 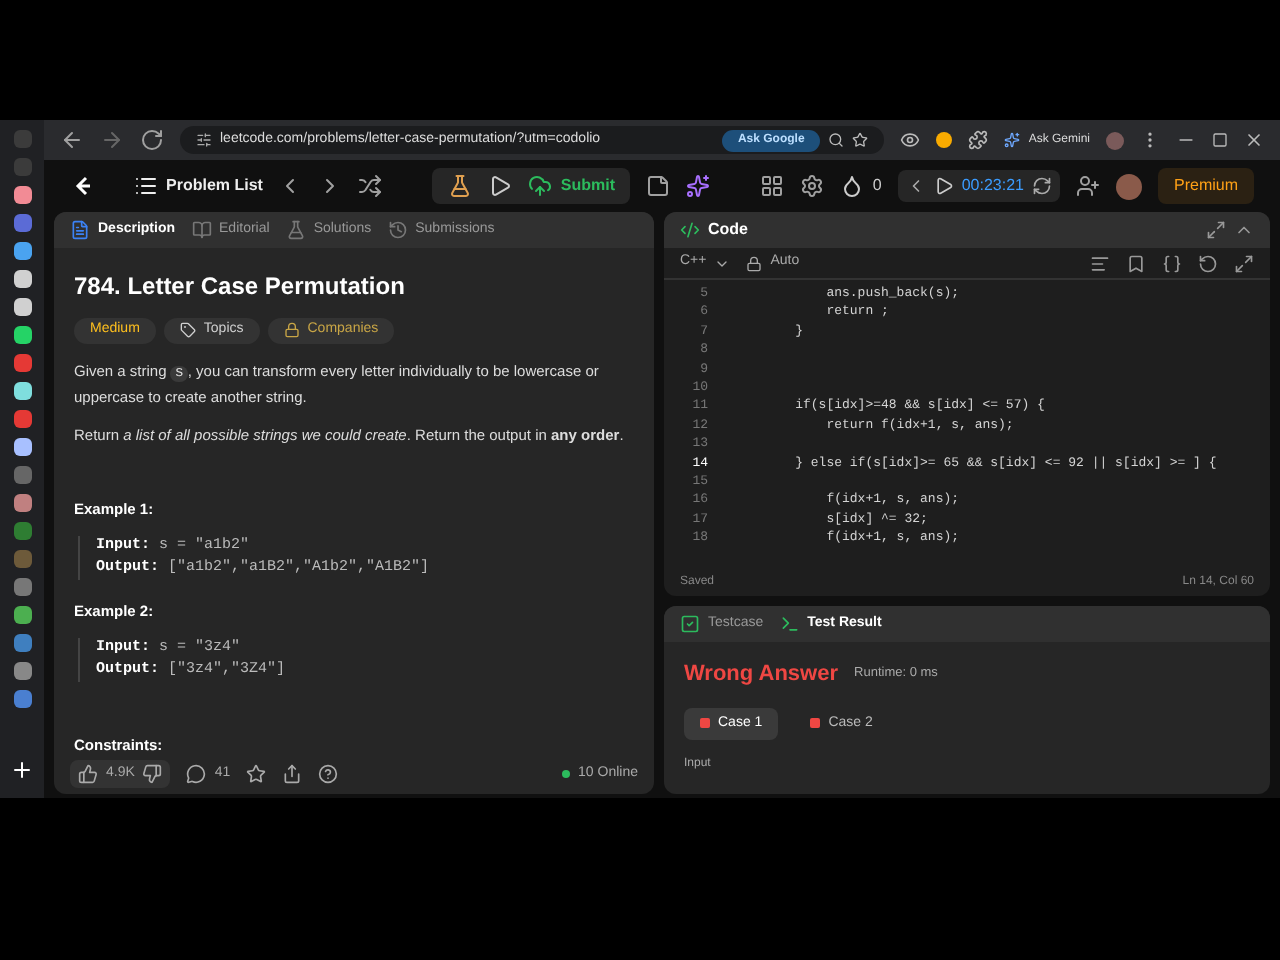 What do you see at coordinates (328, 774) in the screenshot?
I see `help-icon` at bounding box center [328, 774].